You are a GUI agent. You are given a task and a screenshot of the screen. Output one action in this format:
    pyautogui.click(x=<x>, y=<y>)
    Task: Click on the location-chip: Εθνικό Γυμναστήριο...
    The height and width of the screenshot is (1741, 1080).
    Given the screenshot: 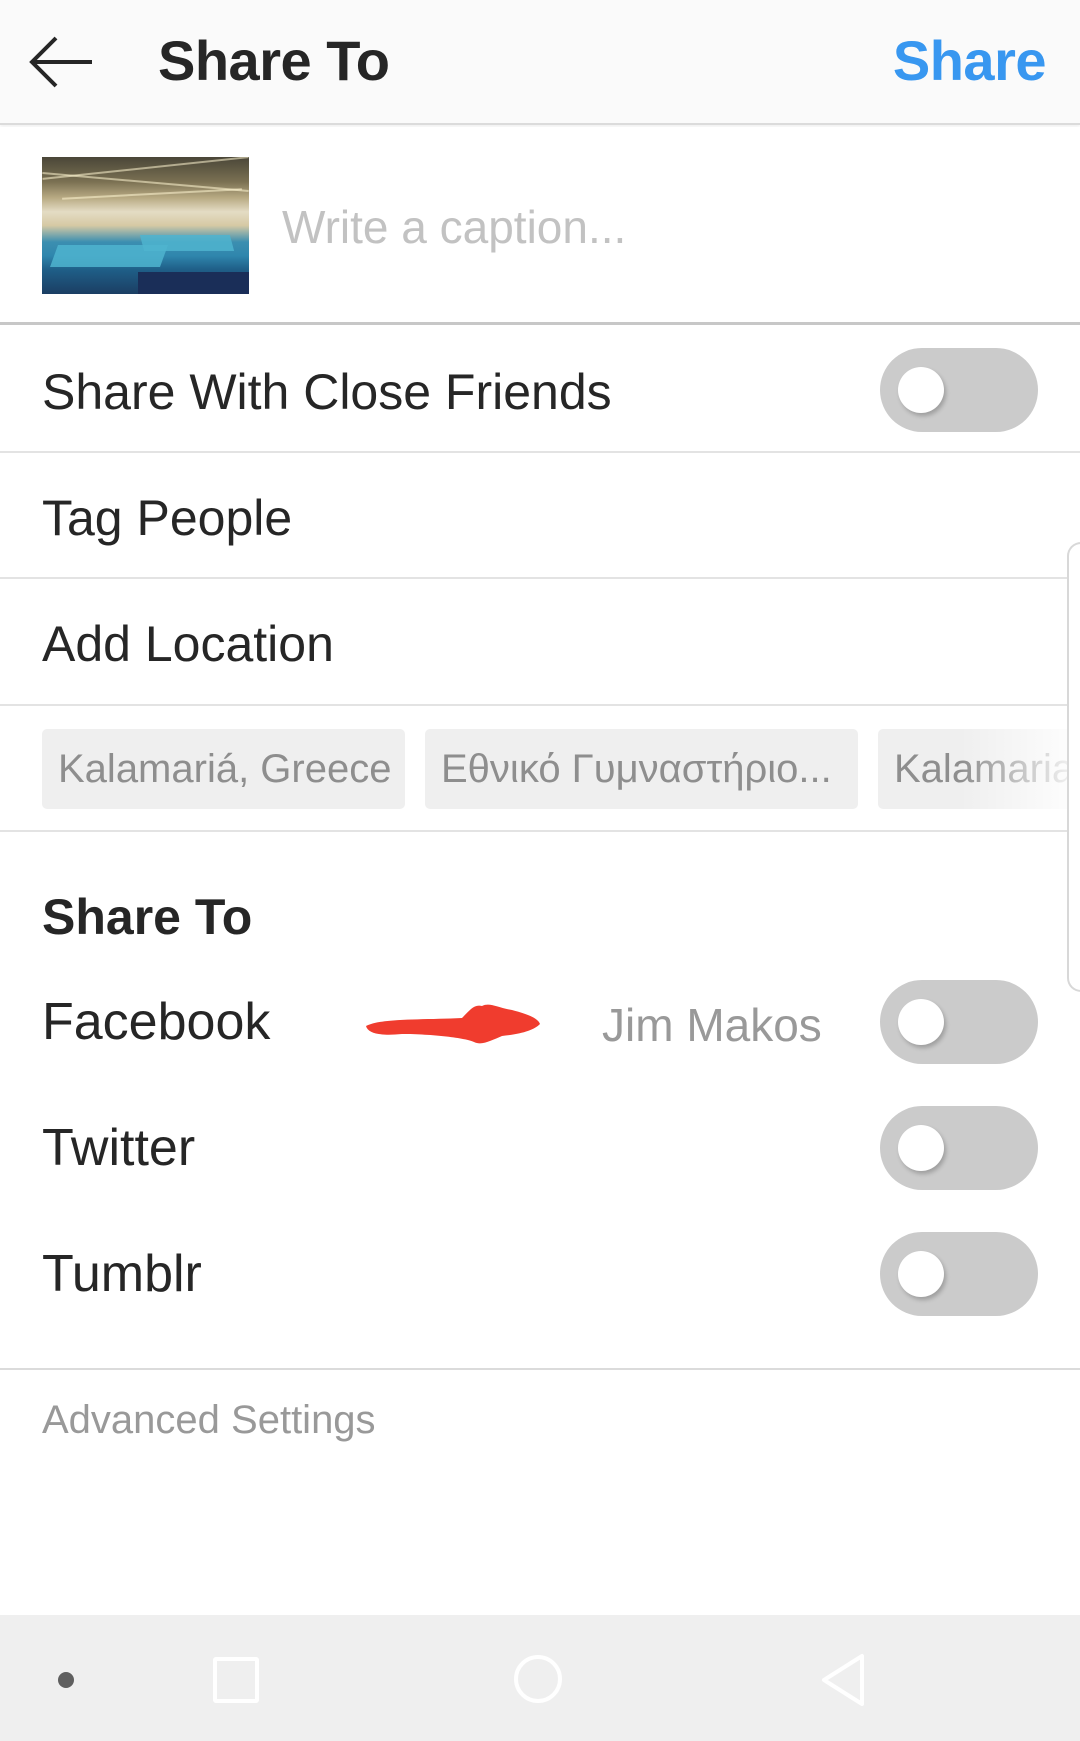 What is the action you would take?
    pyautogui.click(x=641, y=769)
    